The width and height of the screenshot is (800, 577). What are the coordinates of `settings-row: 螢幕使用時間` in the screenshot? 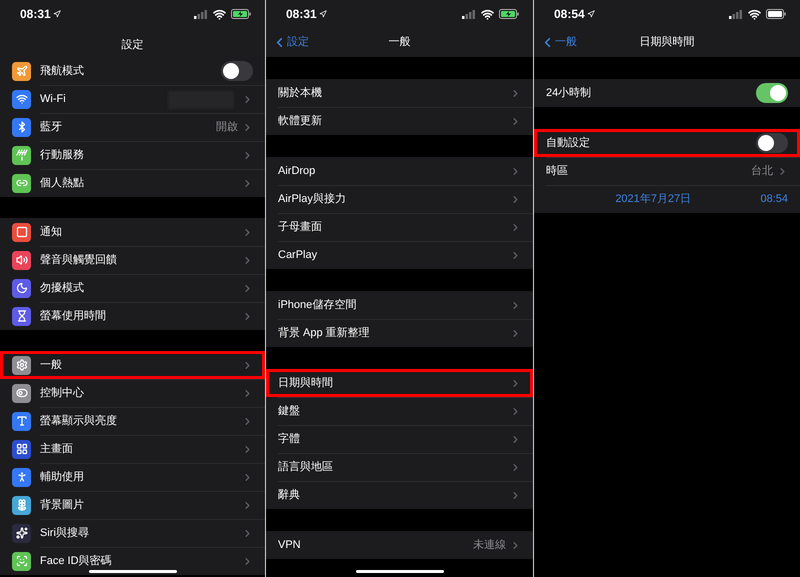 It's located at (132, 316).